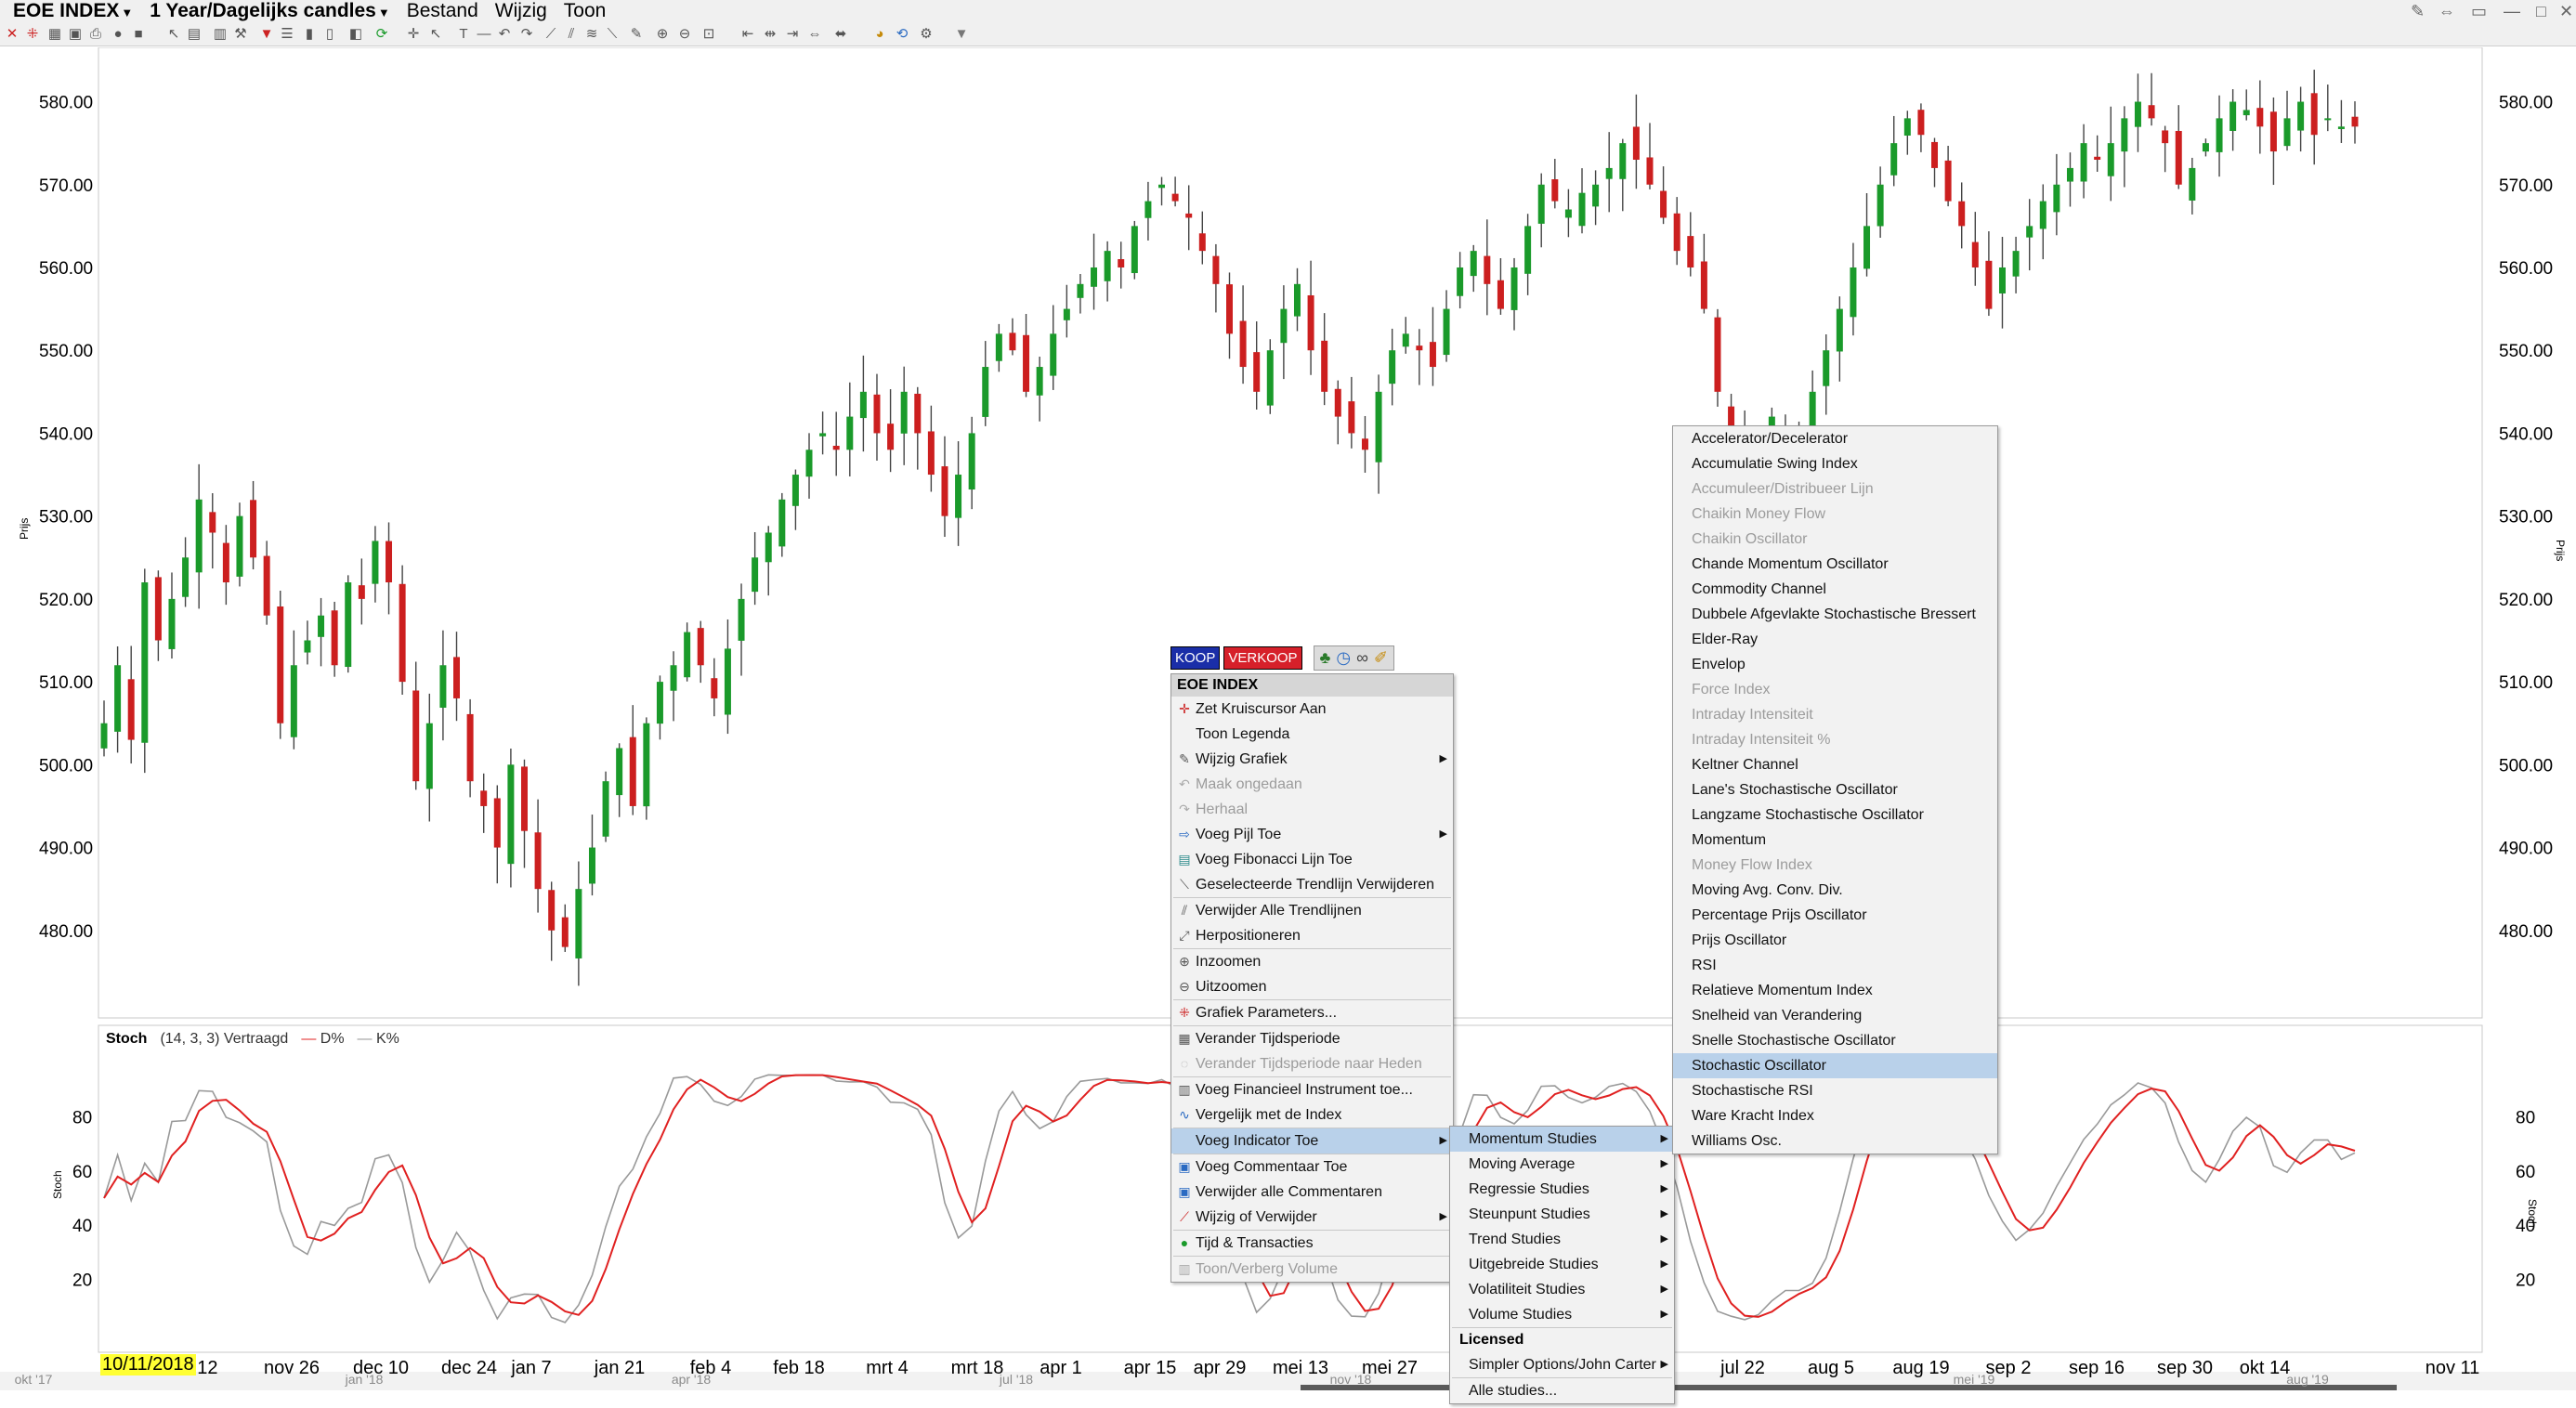  Describe the element at coordinates (1835, 789) in the screenshot. I see `momentum-item-lane-s-stochastische-oscillator: Lane's Stochastische Oscillator` at that location.